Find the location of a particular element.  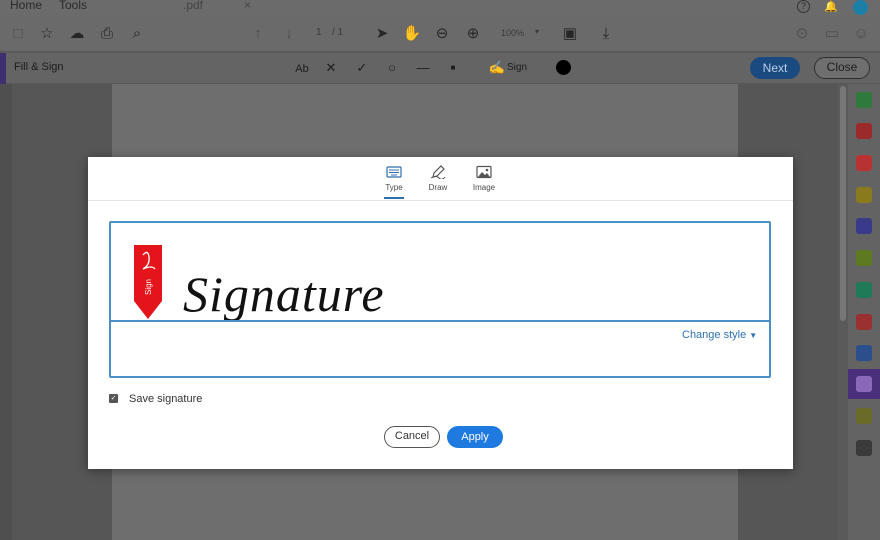

cross-mark-icon: ✕ is located at coordinates (331, 68).